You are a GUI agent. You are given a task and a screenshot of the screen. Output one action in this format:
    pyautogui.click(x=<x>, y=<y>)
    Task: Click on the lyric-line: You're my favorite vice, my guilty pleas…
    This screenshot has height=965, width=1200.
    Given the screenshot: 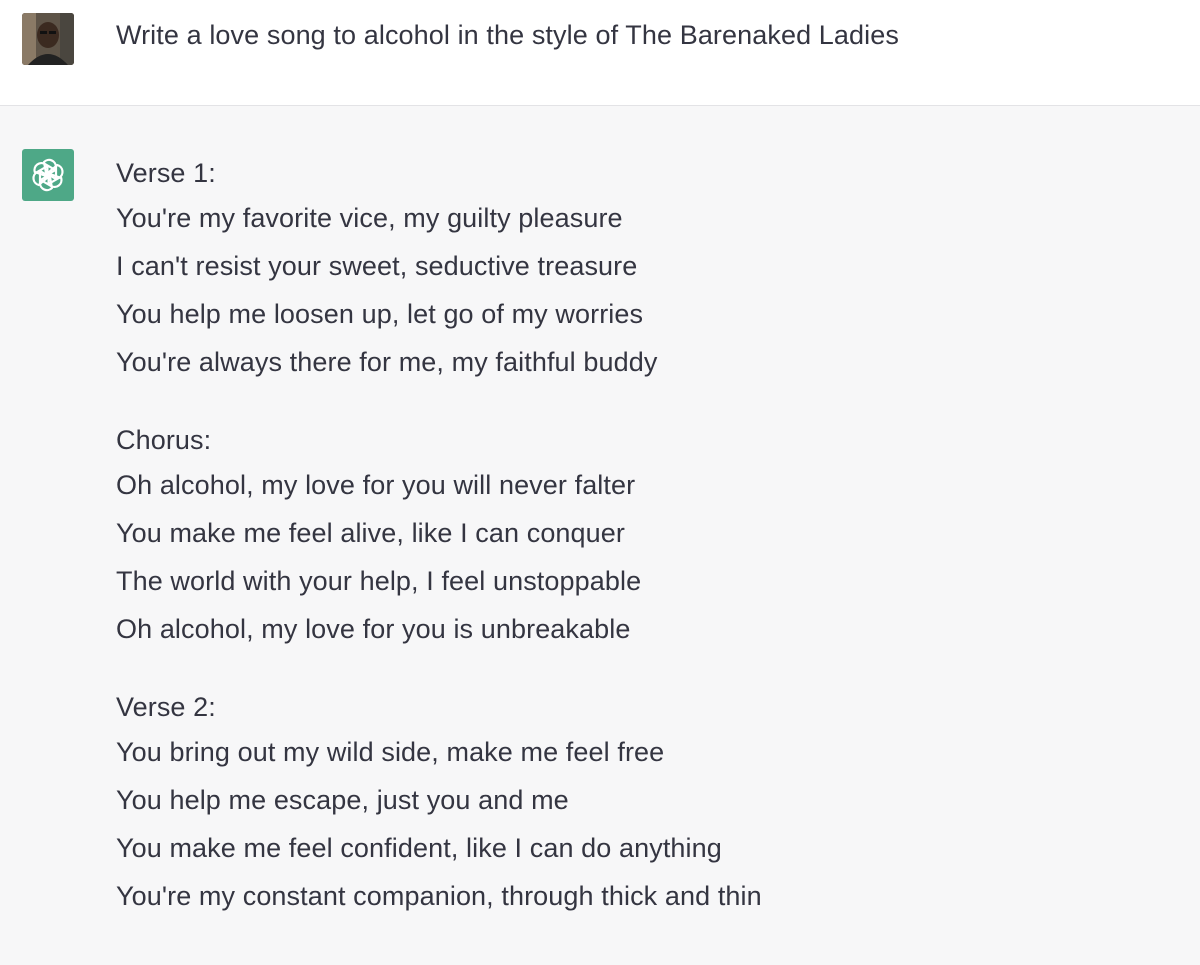 What is the action you would take?
    pyautogui.click(x=369, y=218)
    